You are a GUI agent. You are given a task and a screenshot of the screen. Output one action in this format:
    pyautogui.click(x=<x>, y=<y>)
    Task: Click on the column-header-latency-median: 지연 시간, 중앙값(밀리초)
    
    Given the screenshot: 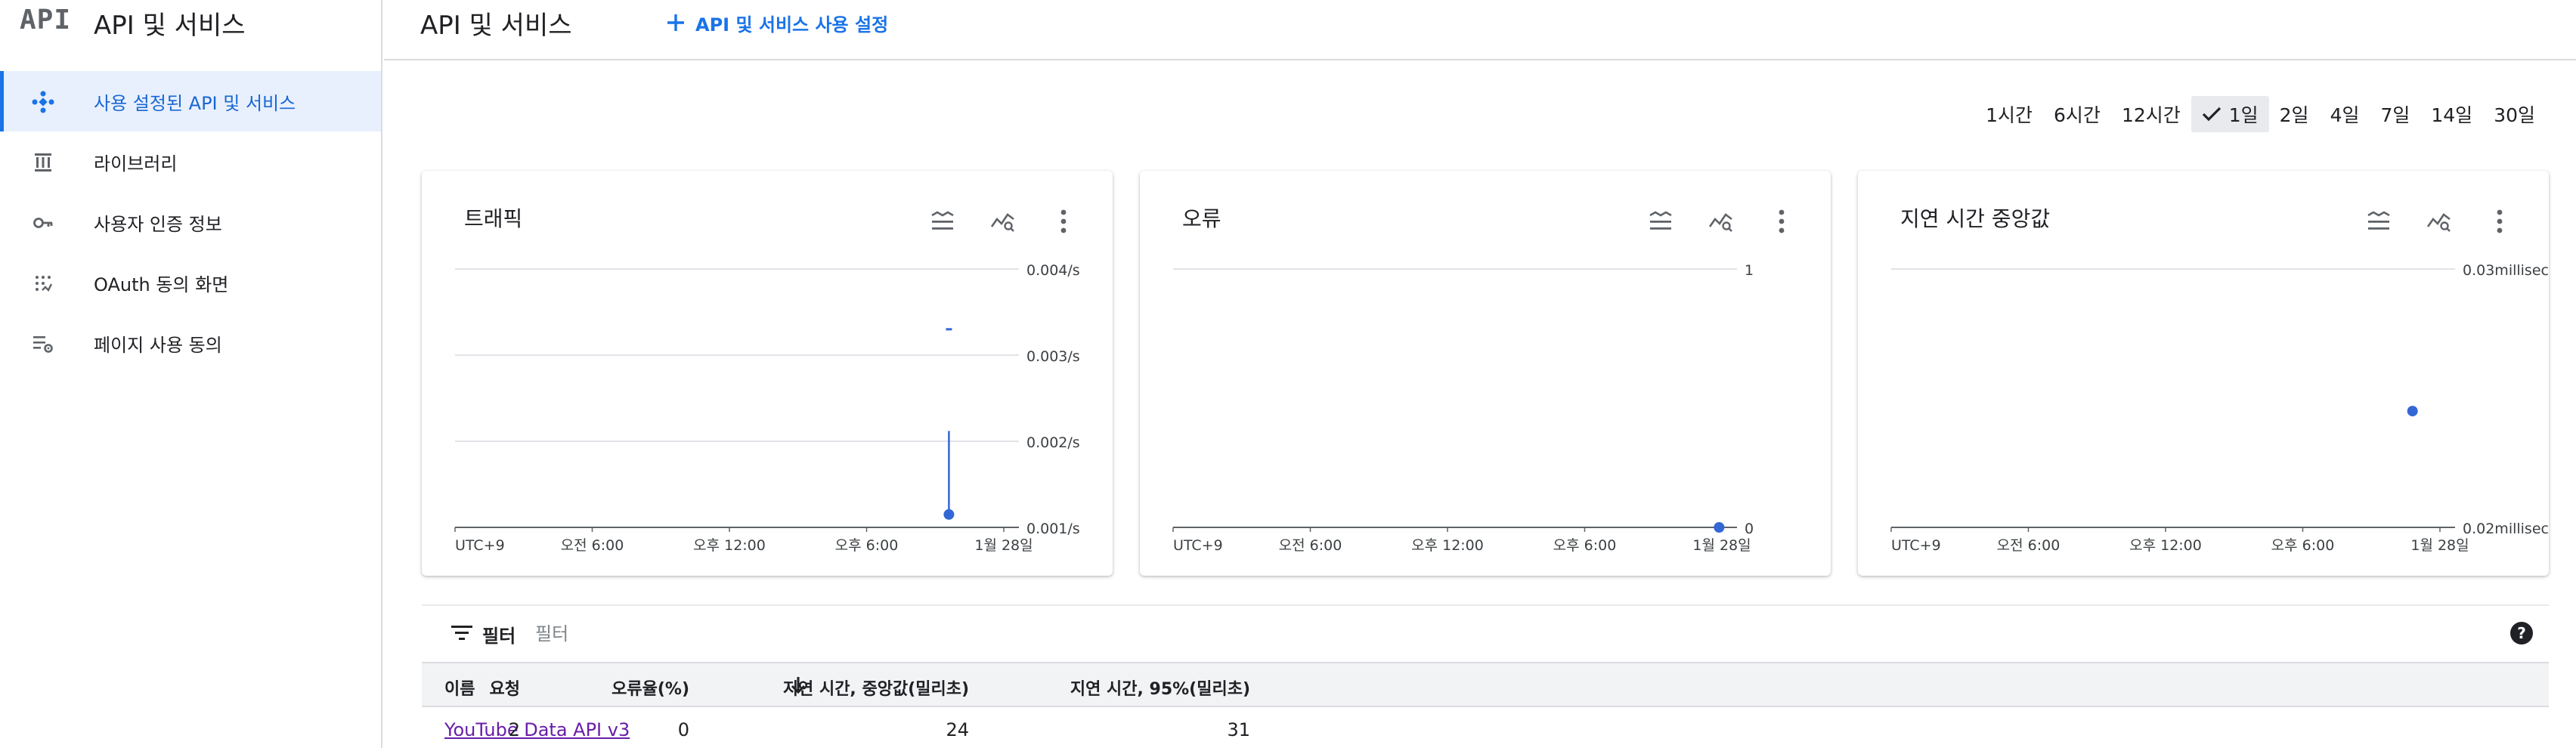 What is the action you would take?
    pyautogui.click(x=876, y=687)
    